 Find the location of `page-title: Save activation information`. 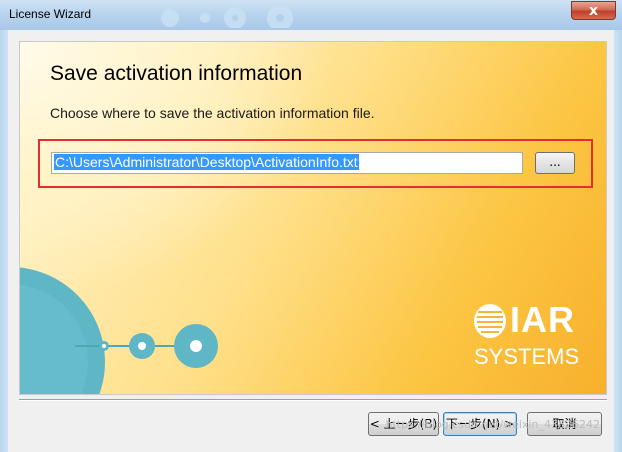

page-title: Save activation information is located at coordinates (176, 73).